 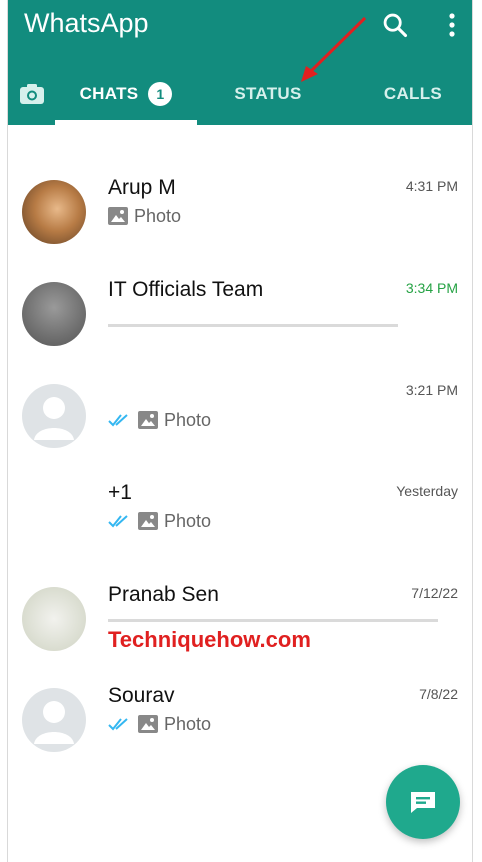 I want to click on chat-time: 3:34 PM, so click(x=431, y=288).